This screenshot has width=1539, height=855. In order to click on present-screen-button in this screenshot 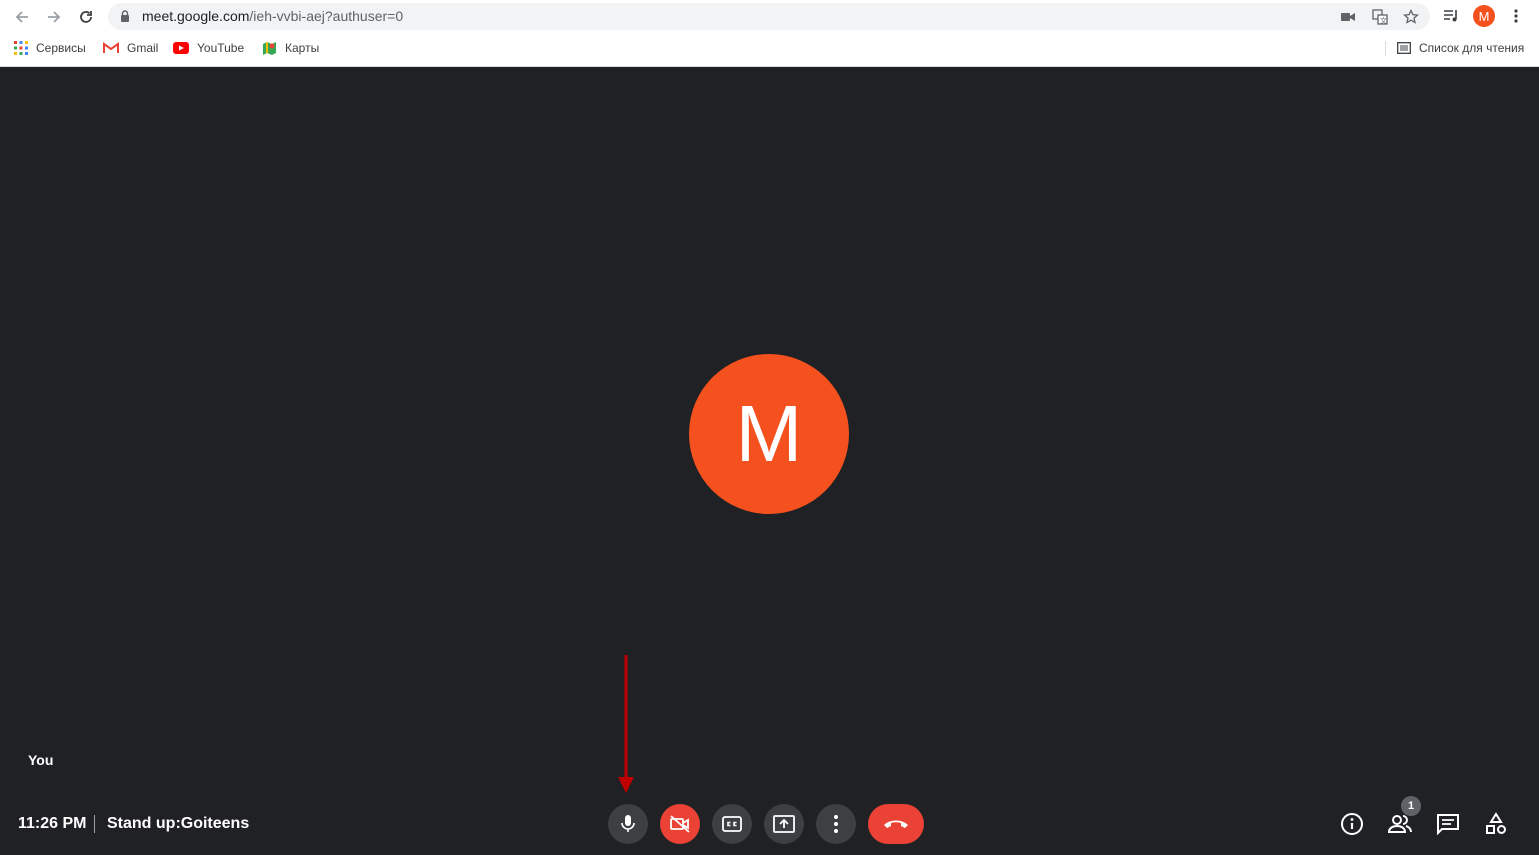, I will do `click(784, 824)`.